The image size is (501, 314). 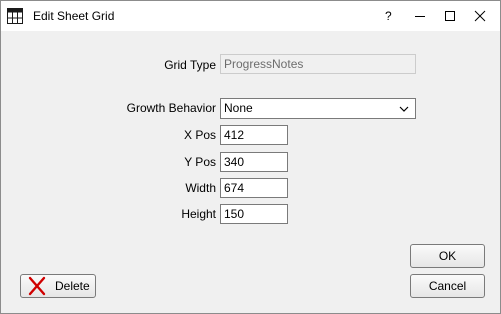 What do you see at coordinates (200, 188) in the screenshot?
I see `width-label: Width` at bounding box center [200, 188].